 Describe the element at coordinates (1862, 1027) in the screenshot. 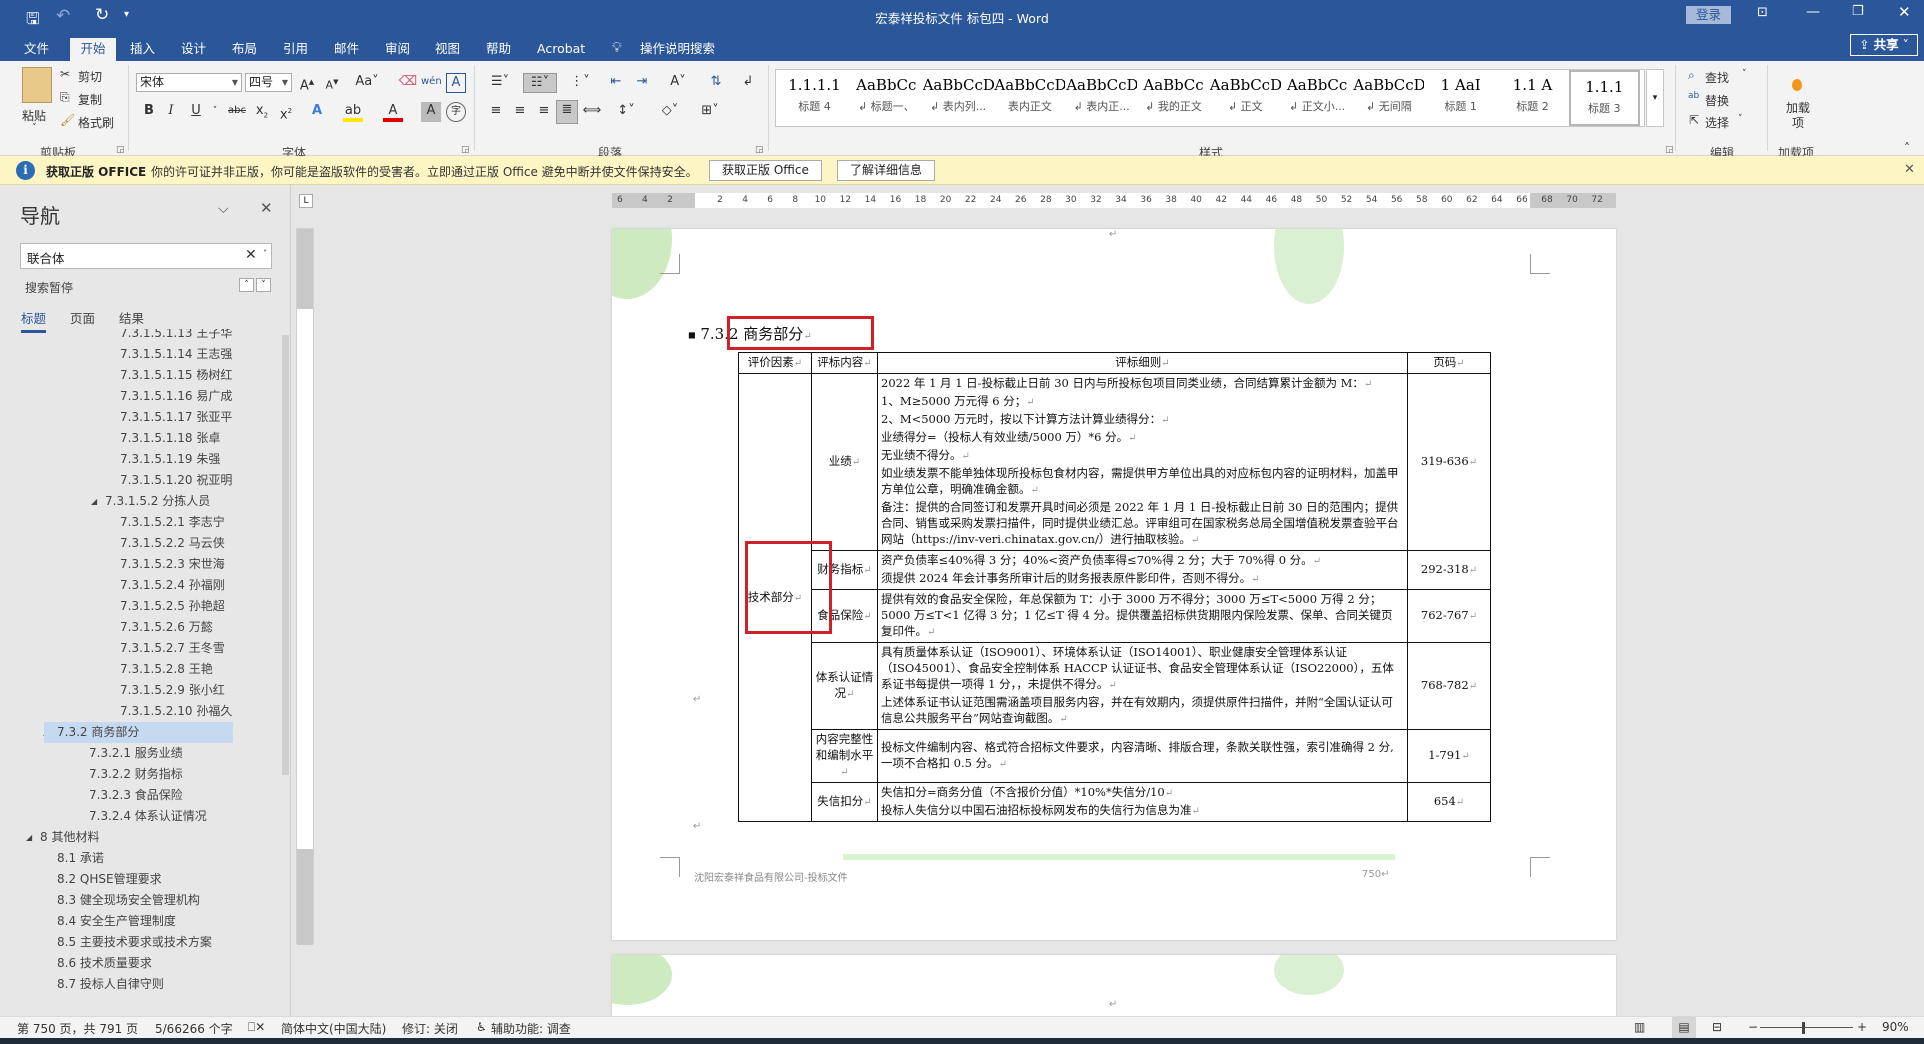

I see `zoom-in-button: +` at that location.